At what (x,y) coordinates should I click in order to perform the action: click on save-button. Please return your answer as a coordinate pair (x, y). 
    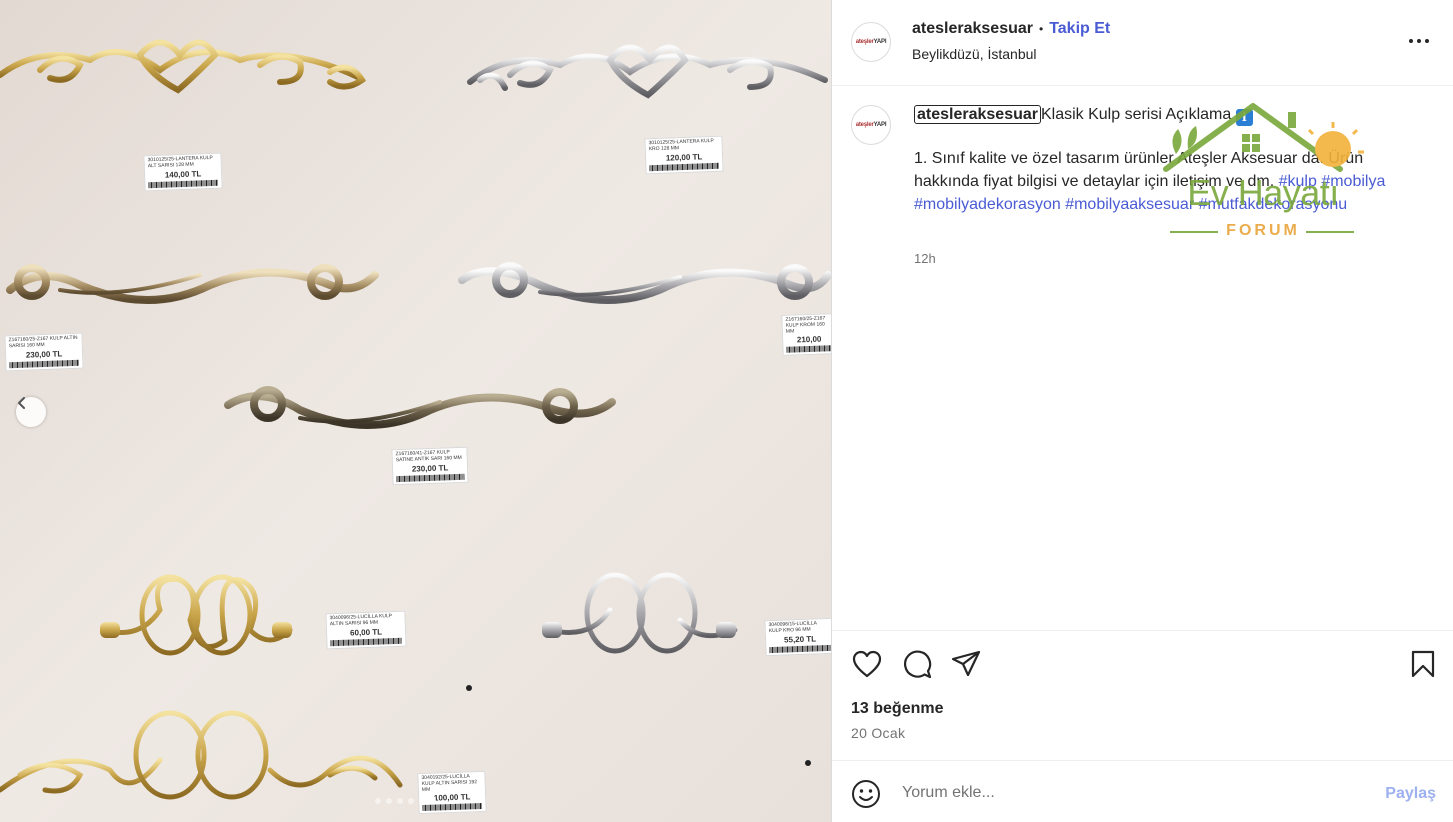
    Looking at the image, I should click on (1423, 664).